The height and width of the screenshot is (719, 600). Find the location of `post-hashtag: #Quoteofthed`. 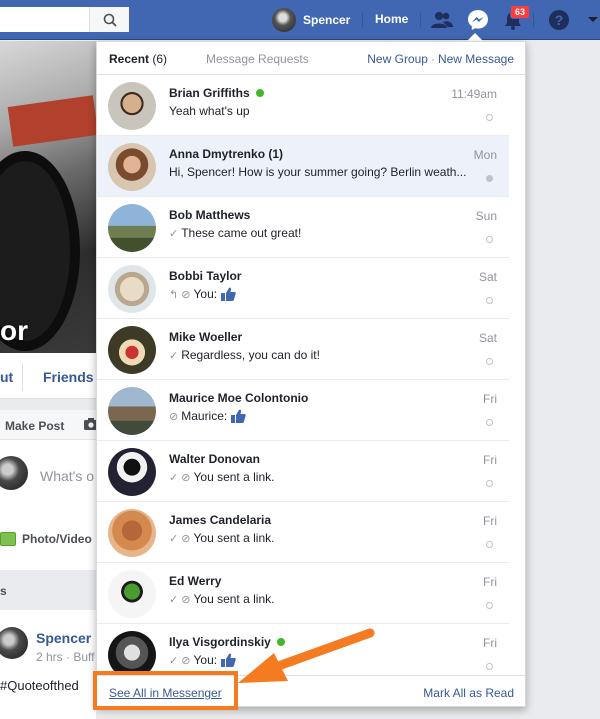

post-hashtag: #Quoteofthed is located at coordinates (39, 685).